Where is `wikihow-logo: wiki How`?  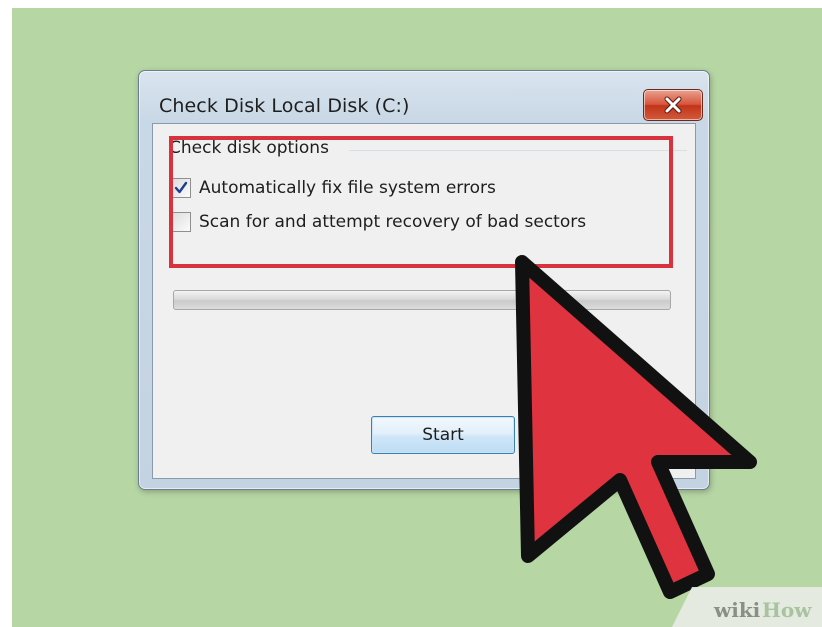 wikihow-logo: wiki How is located at coordinates (747, 607).